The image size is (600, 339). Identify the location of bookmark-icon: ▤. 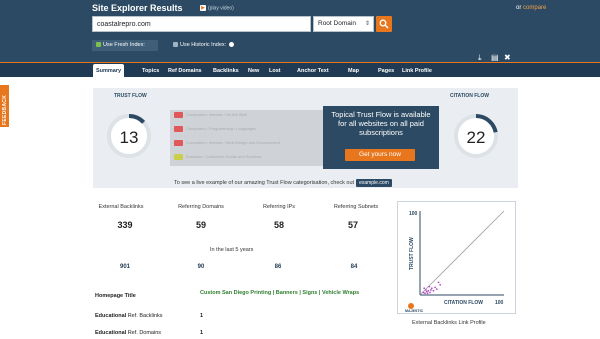
(495, 58).